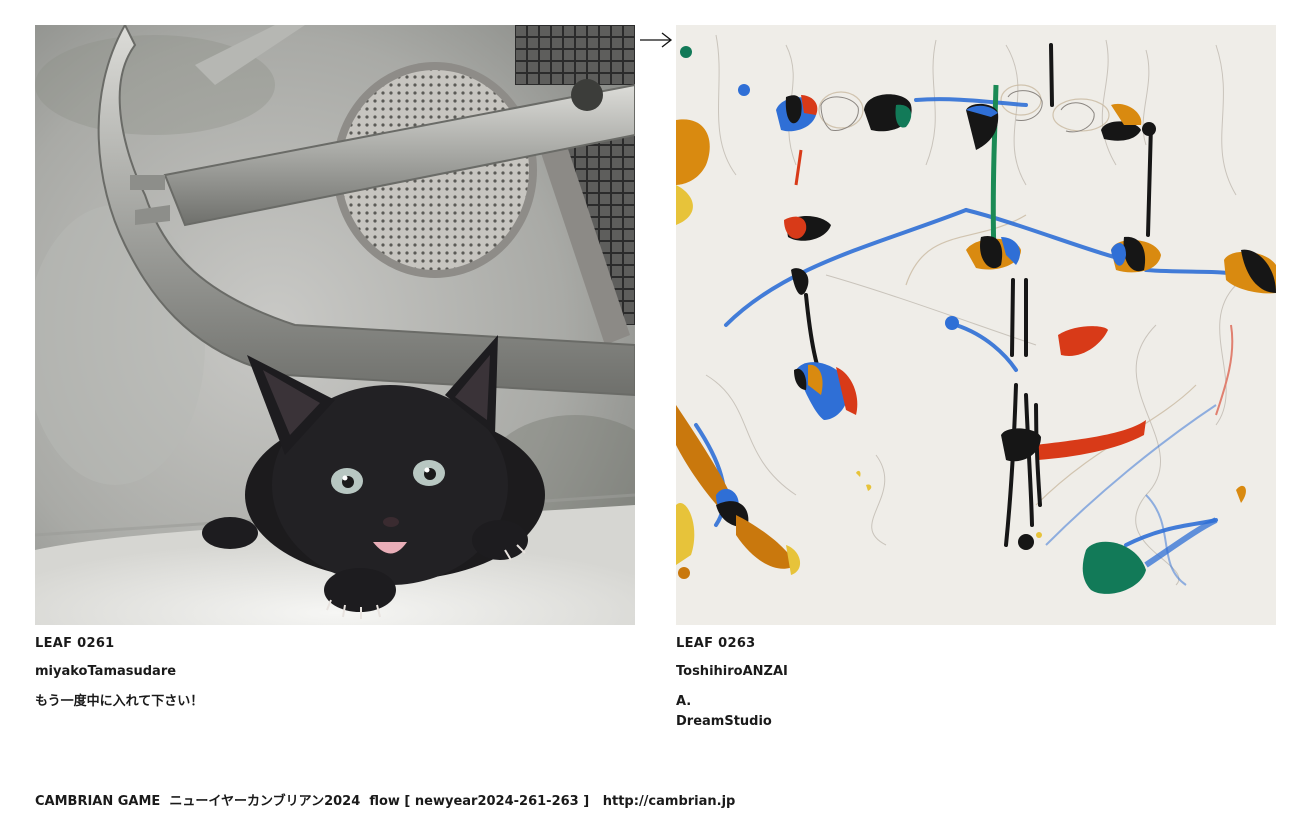  What do you see at coordinates (976, 672) in the screenshot?
I see `author-name: ToshihiroANZAI` at bounding box center [976, 672].